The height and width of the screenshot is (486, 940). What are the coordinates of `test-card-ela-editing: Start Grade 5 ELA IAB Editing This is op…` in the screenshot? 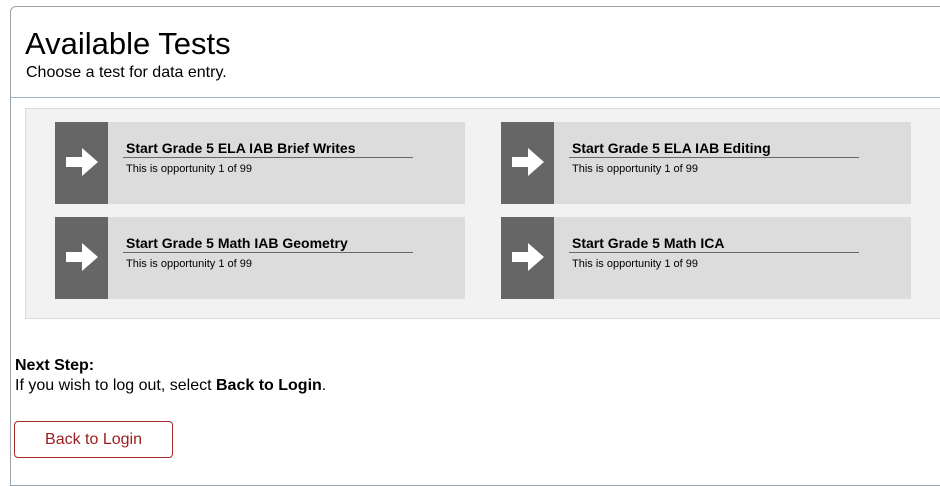 It's located at (706, 163).